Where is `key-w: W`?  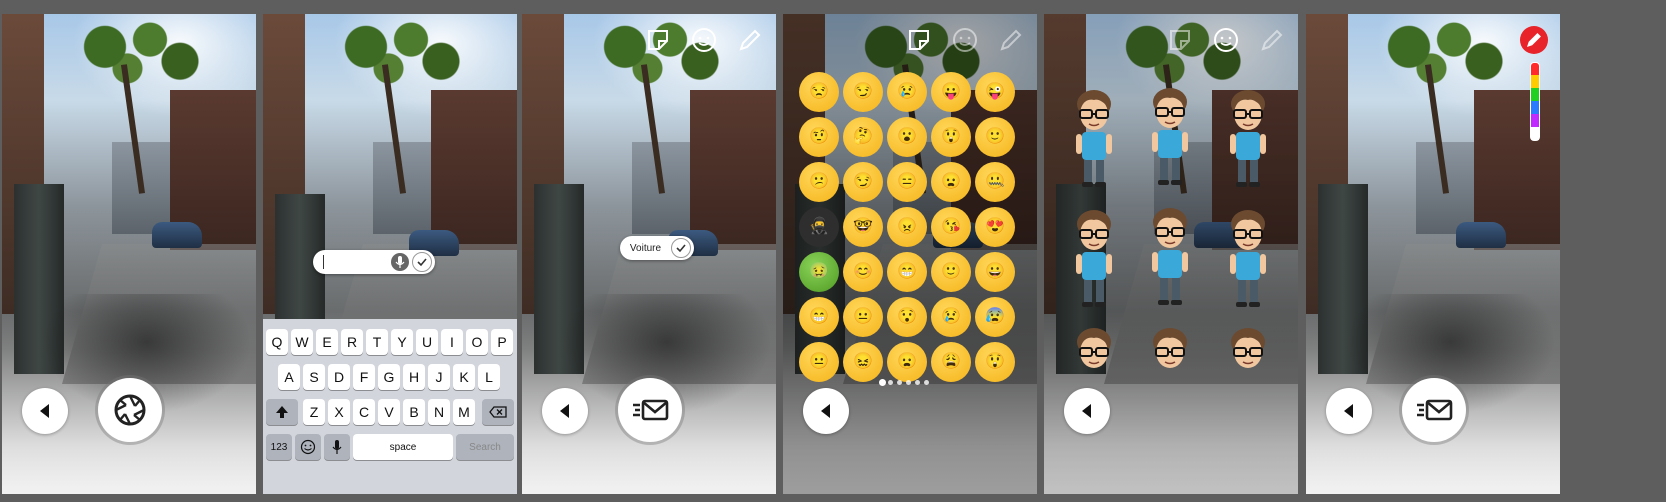
key-w: W is located at coordinates (302, 342).